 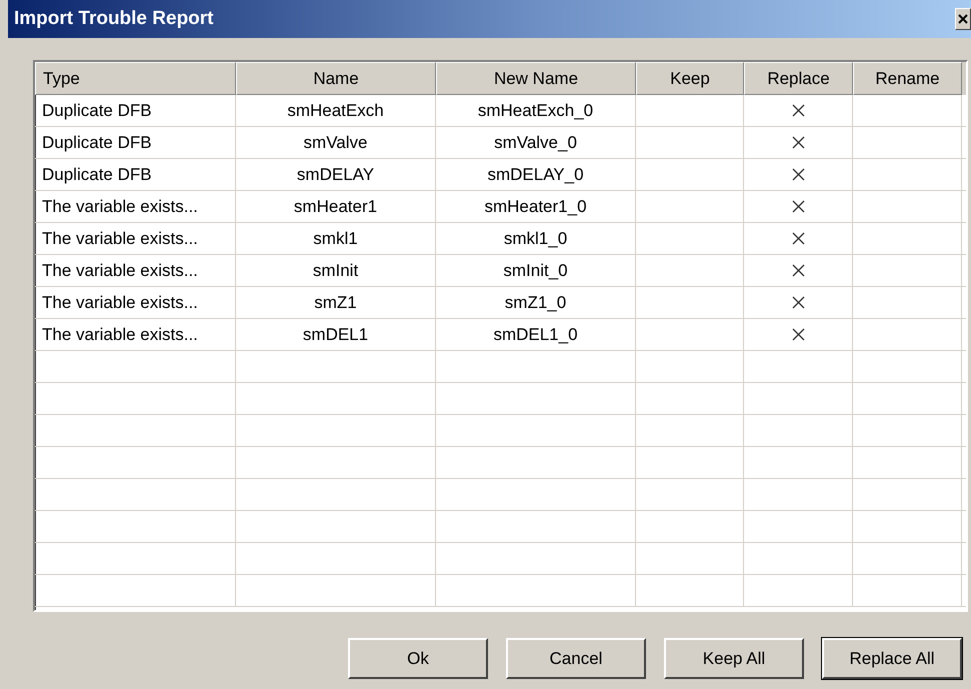 I want to click on table-cell: smHeatExch_0, so click(x=536, y=110).